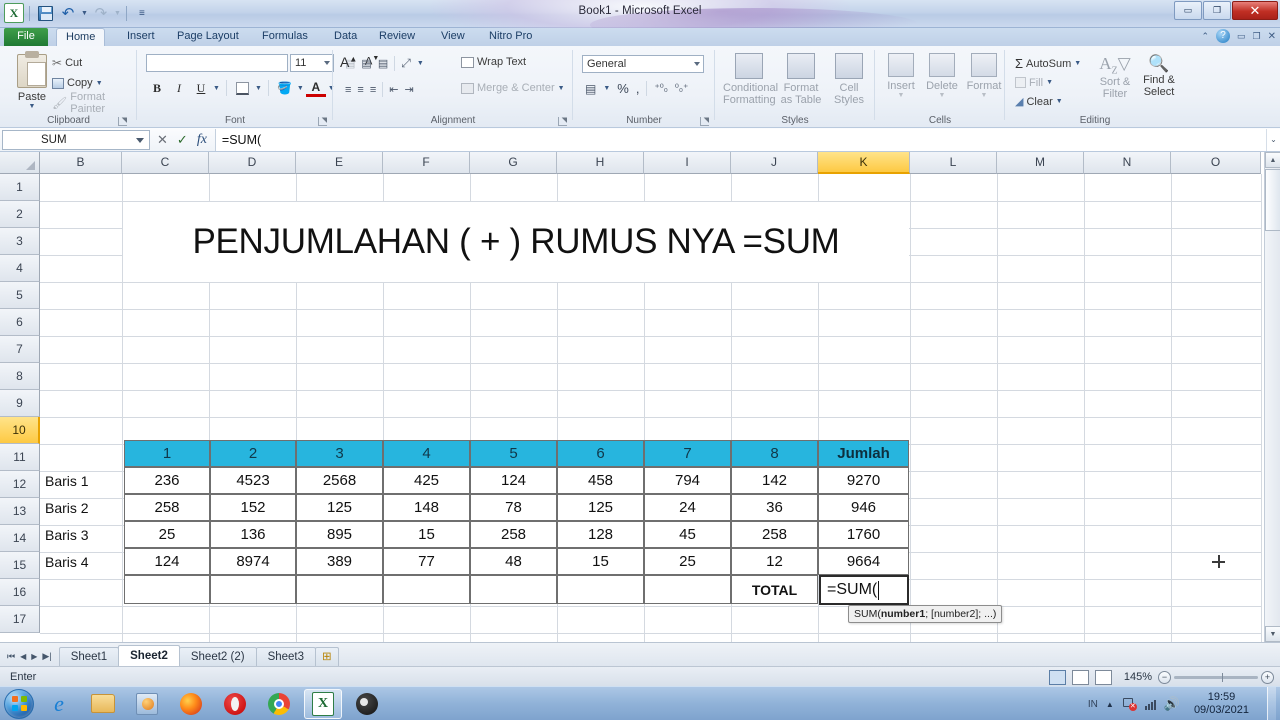 The width and height of the screenshot is (1280, 720). Describe the element at coordinates (984, 65) in the screenshot. I see `format-cells-icon` at that location.